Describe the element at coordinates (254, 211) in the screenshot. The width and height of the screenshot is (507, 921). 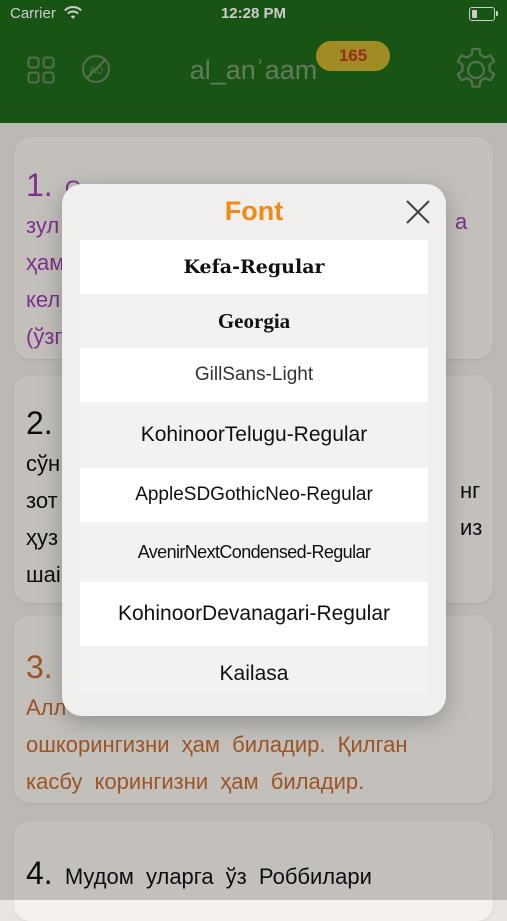
I see `dialog-title: Font` at that location.